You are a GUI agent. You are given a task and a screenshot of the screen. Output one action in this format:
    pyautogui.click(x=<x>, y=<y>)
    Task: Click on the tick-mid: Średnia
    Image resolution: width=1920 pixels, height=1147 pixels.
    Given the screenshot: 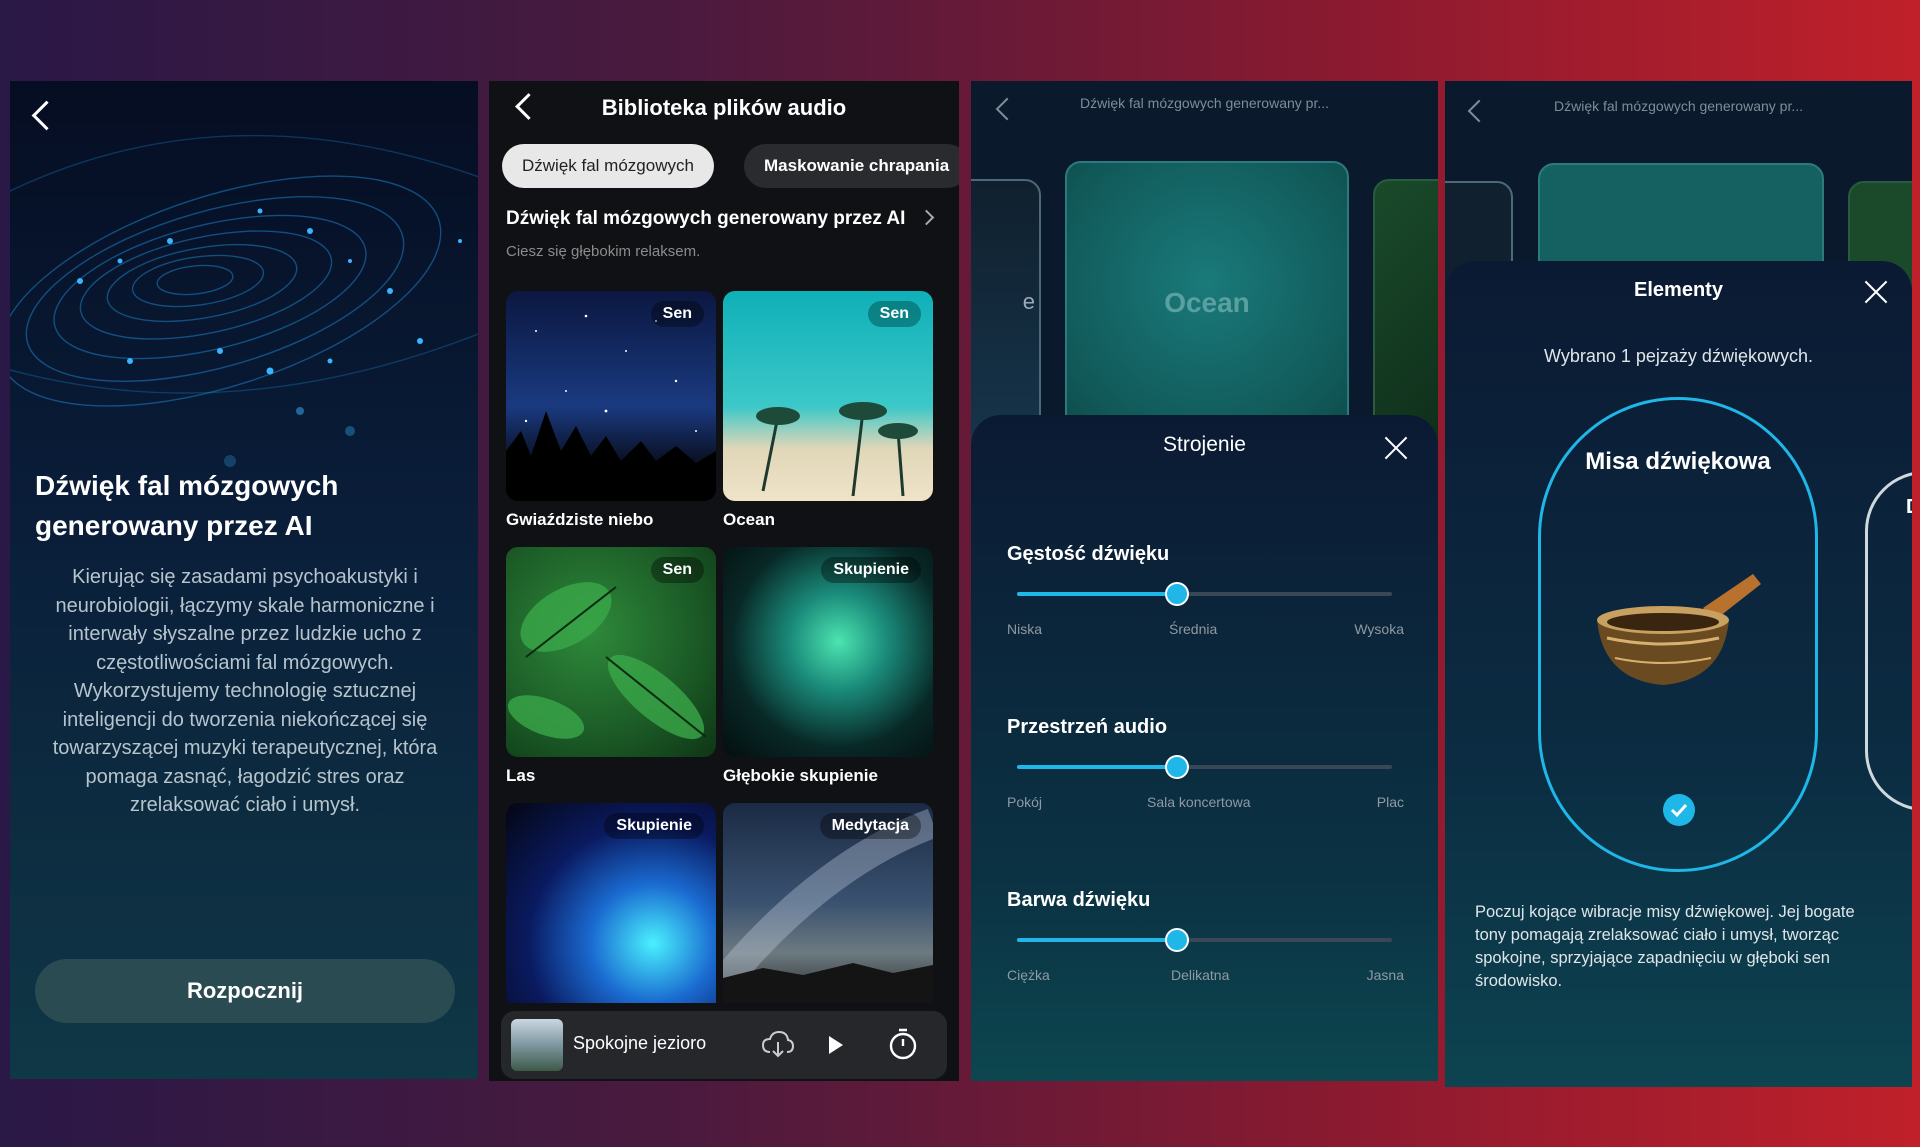 What is the action you would take?
    pyautogui.click(x=1193, y=629)
    